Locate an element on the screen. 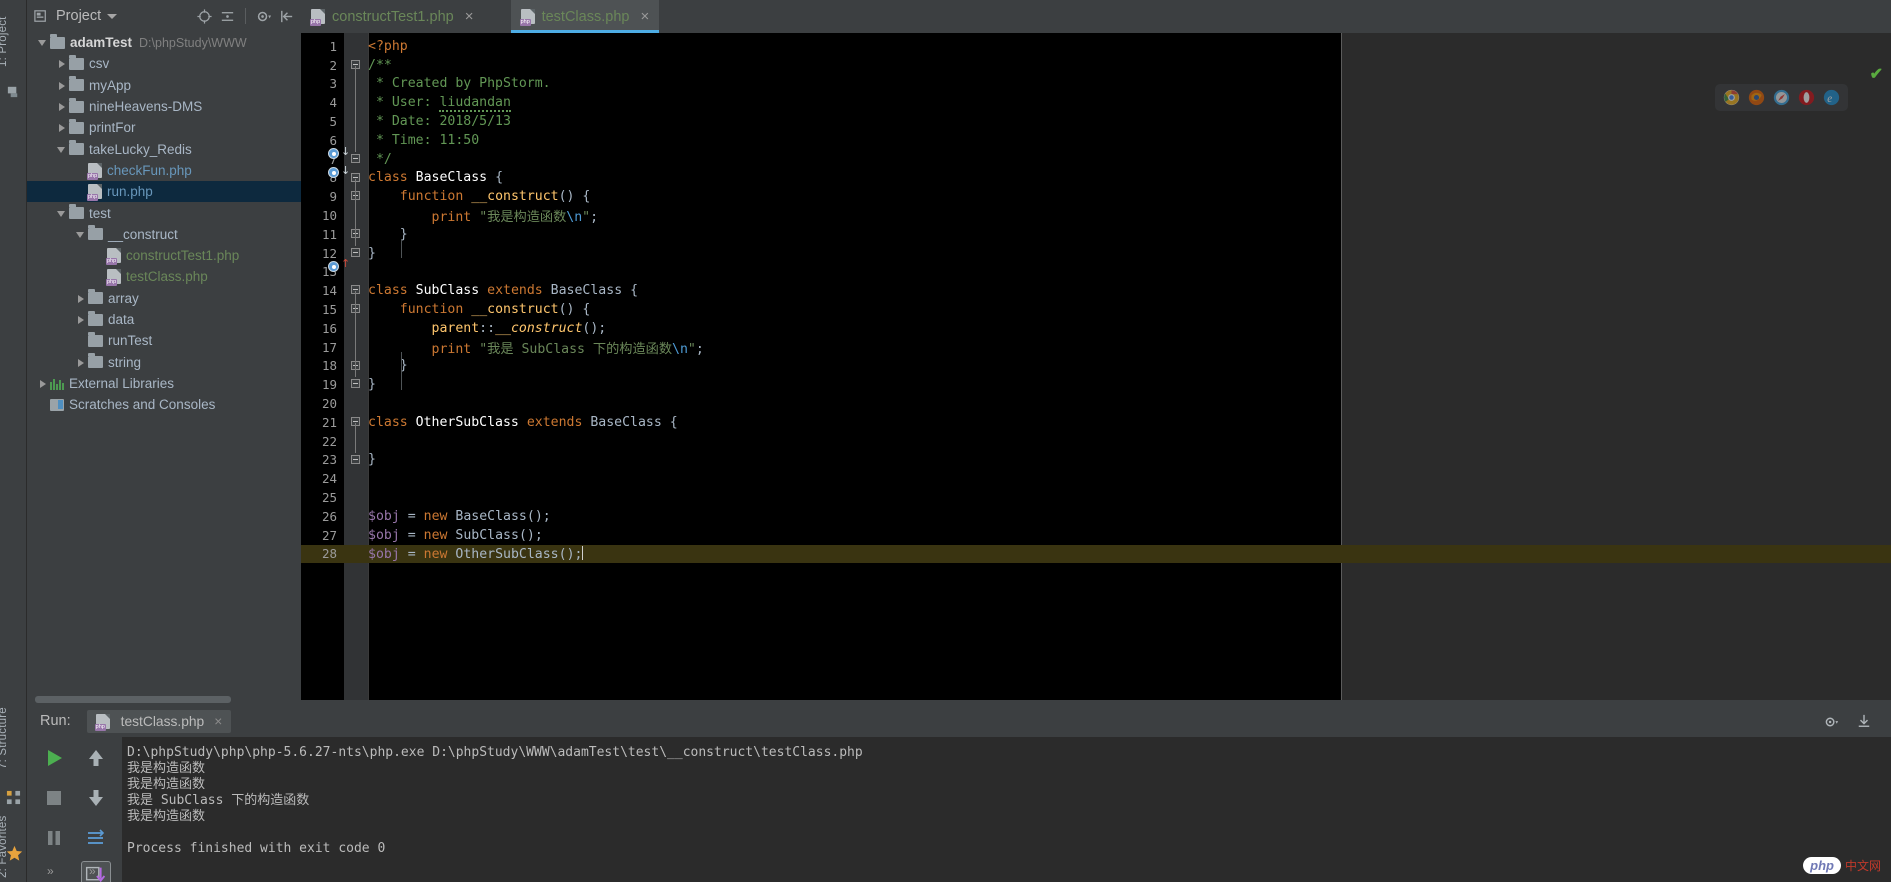  editor-tab-label: testClass.php is located at coordinates (585, 16).